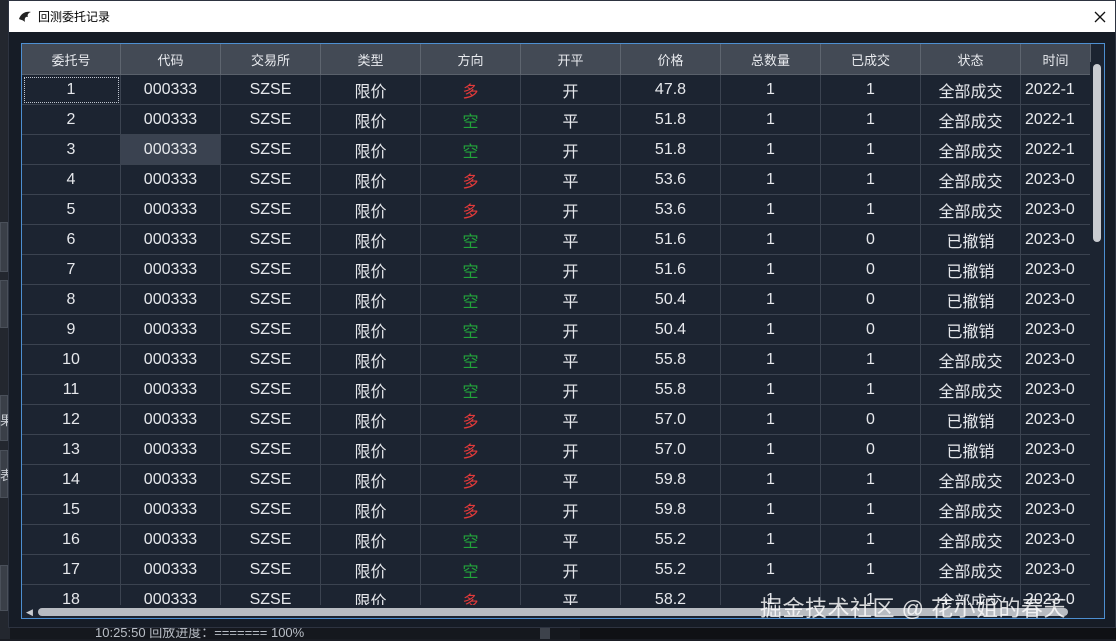  What do you see at coordinates (71, 210) in the screenshot?
I see `cell-order-id: 5` at bounding box center [71, 210].